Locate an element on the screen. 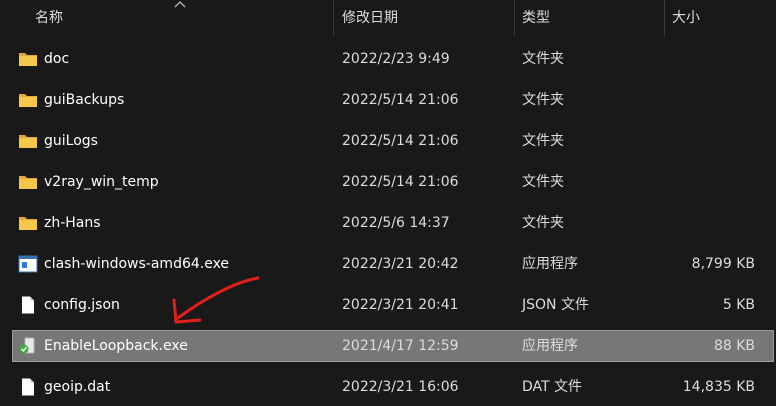 The width and height of the screenshot is (776, 406). column-header-bar: 名称 修改日期 类型 大小 is located at coordinates (388, 18).